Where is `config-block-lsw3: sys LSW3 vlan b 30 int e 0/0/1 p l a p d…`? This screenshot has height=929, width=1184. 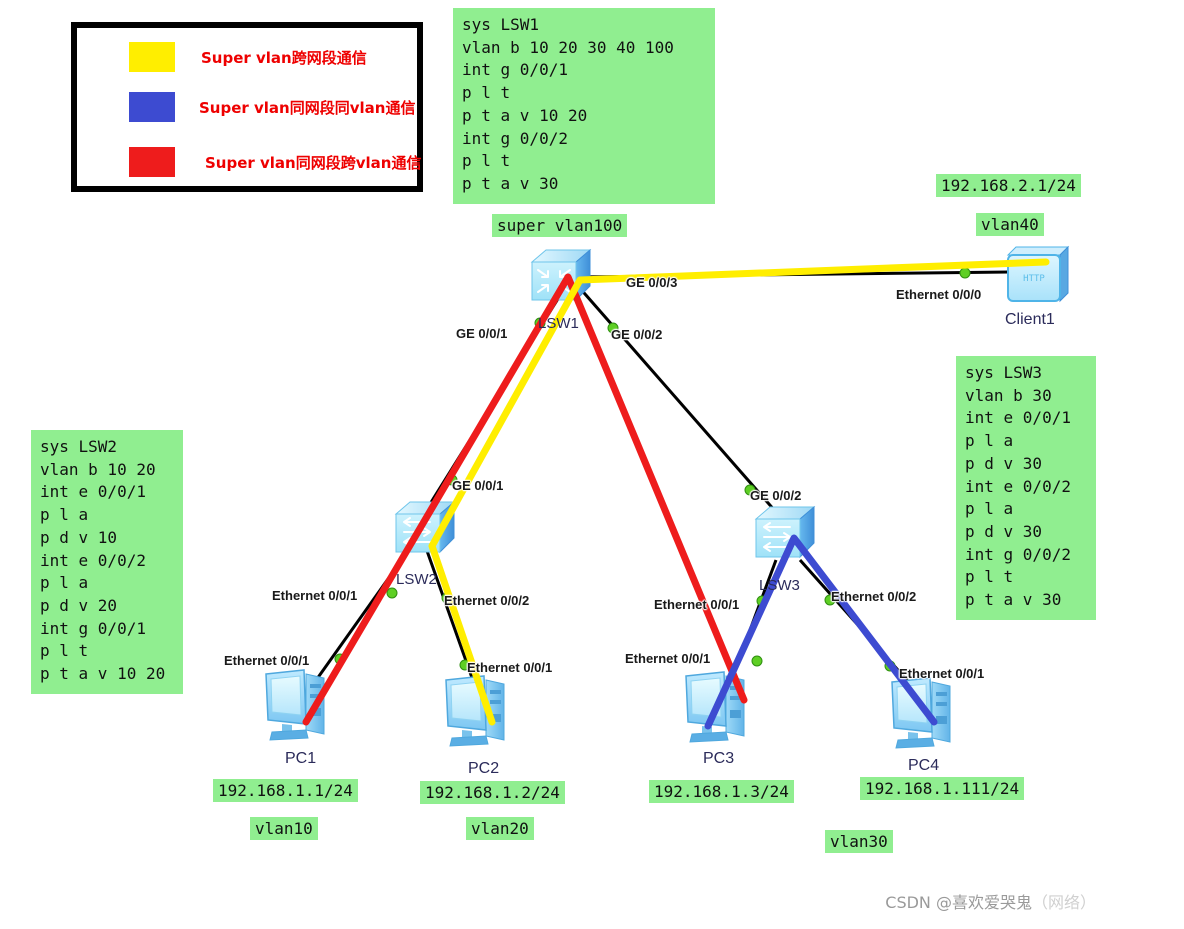 config-block-lsw3: sys LSW3 vlan b 30 int e 0/0/1 p l a p d… is located at coordinates (1026, 488).